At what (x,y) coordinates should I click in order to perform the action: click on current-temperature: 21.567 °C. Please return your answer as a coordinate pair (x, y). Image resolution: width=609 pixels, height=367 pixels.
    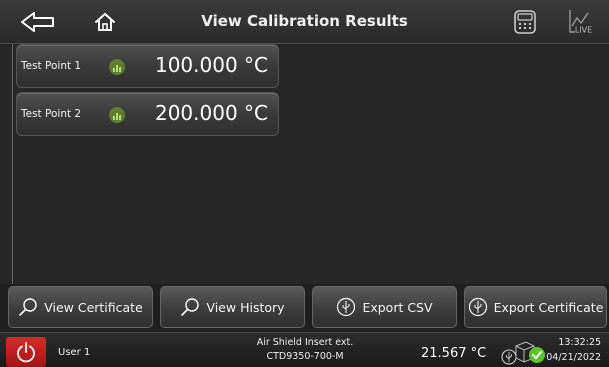
    Looking at the image, I should click on (454, 353).